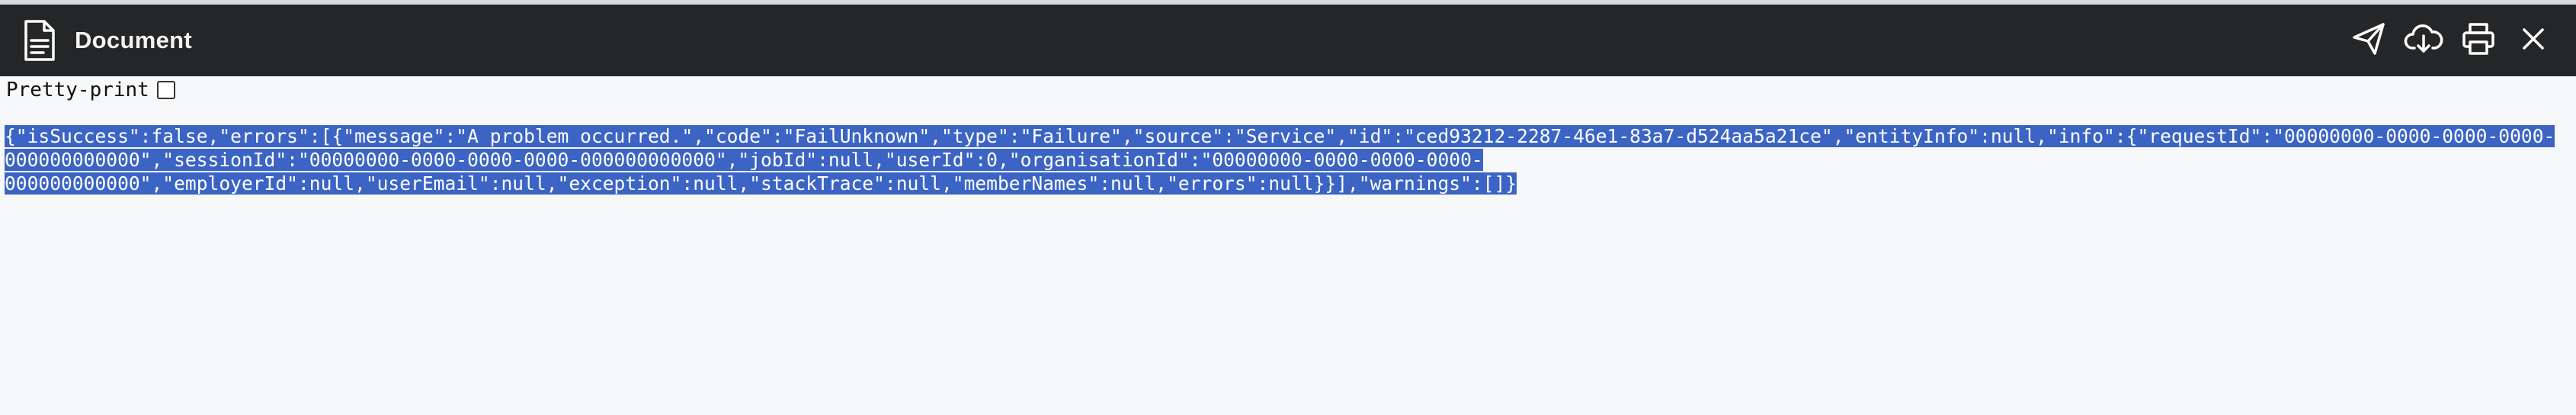 This screenshot has width=2576, height=415. I want to click on close-button, so click(2533, 40).